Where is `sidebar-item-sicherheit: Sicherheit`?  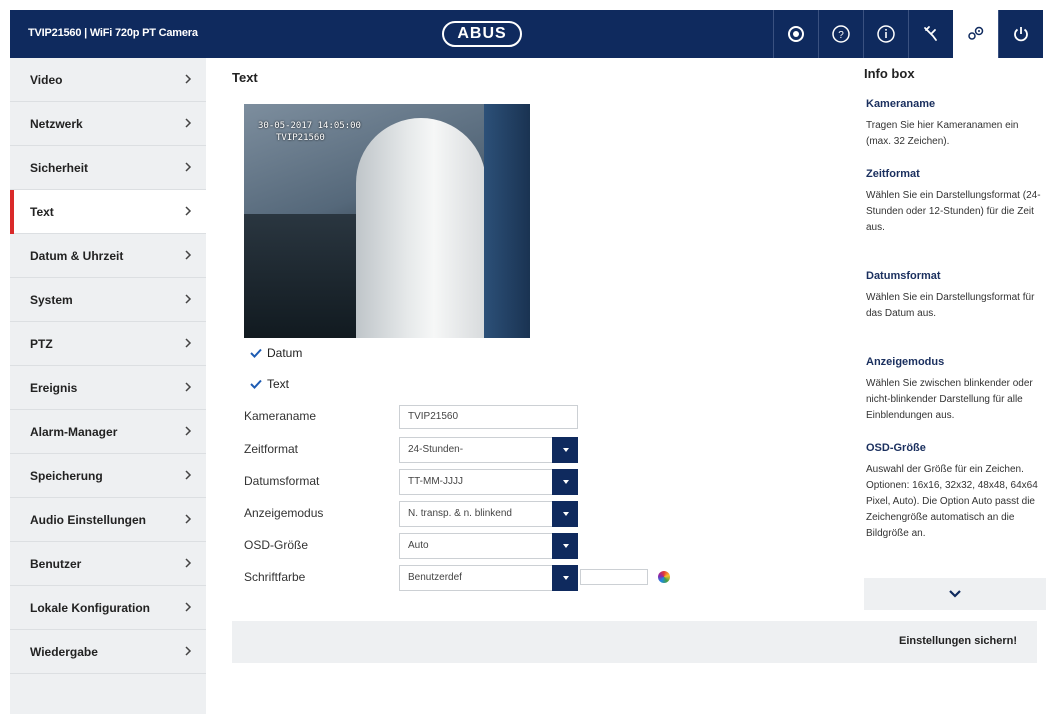 sidebar-item-sicherheit: Sicherheit is located at coordinates (108, 168).